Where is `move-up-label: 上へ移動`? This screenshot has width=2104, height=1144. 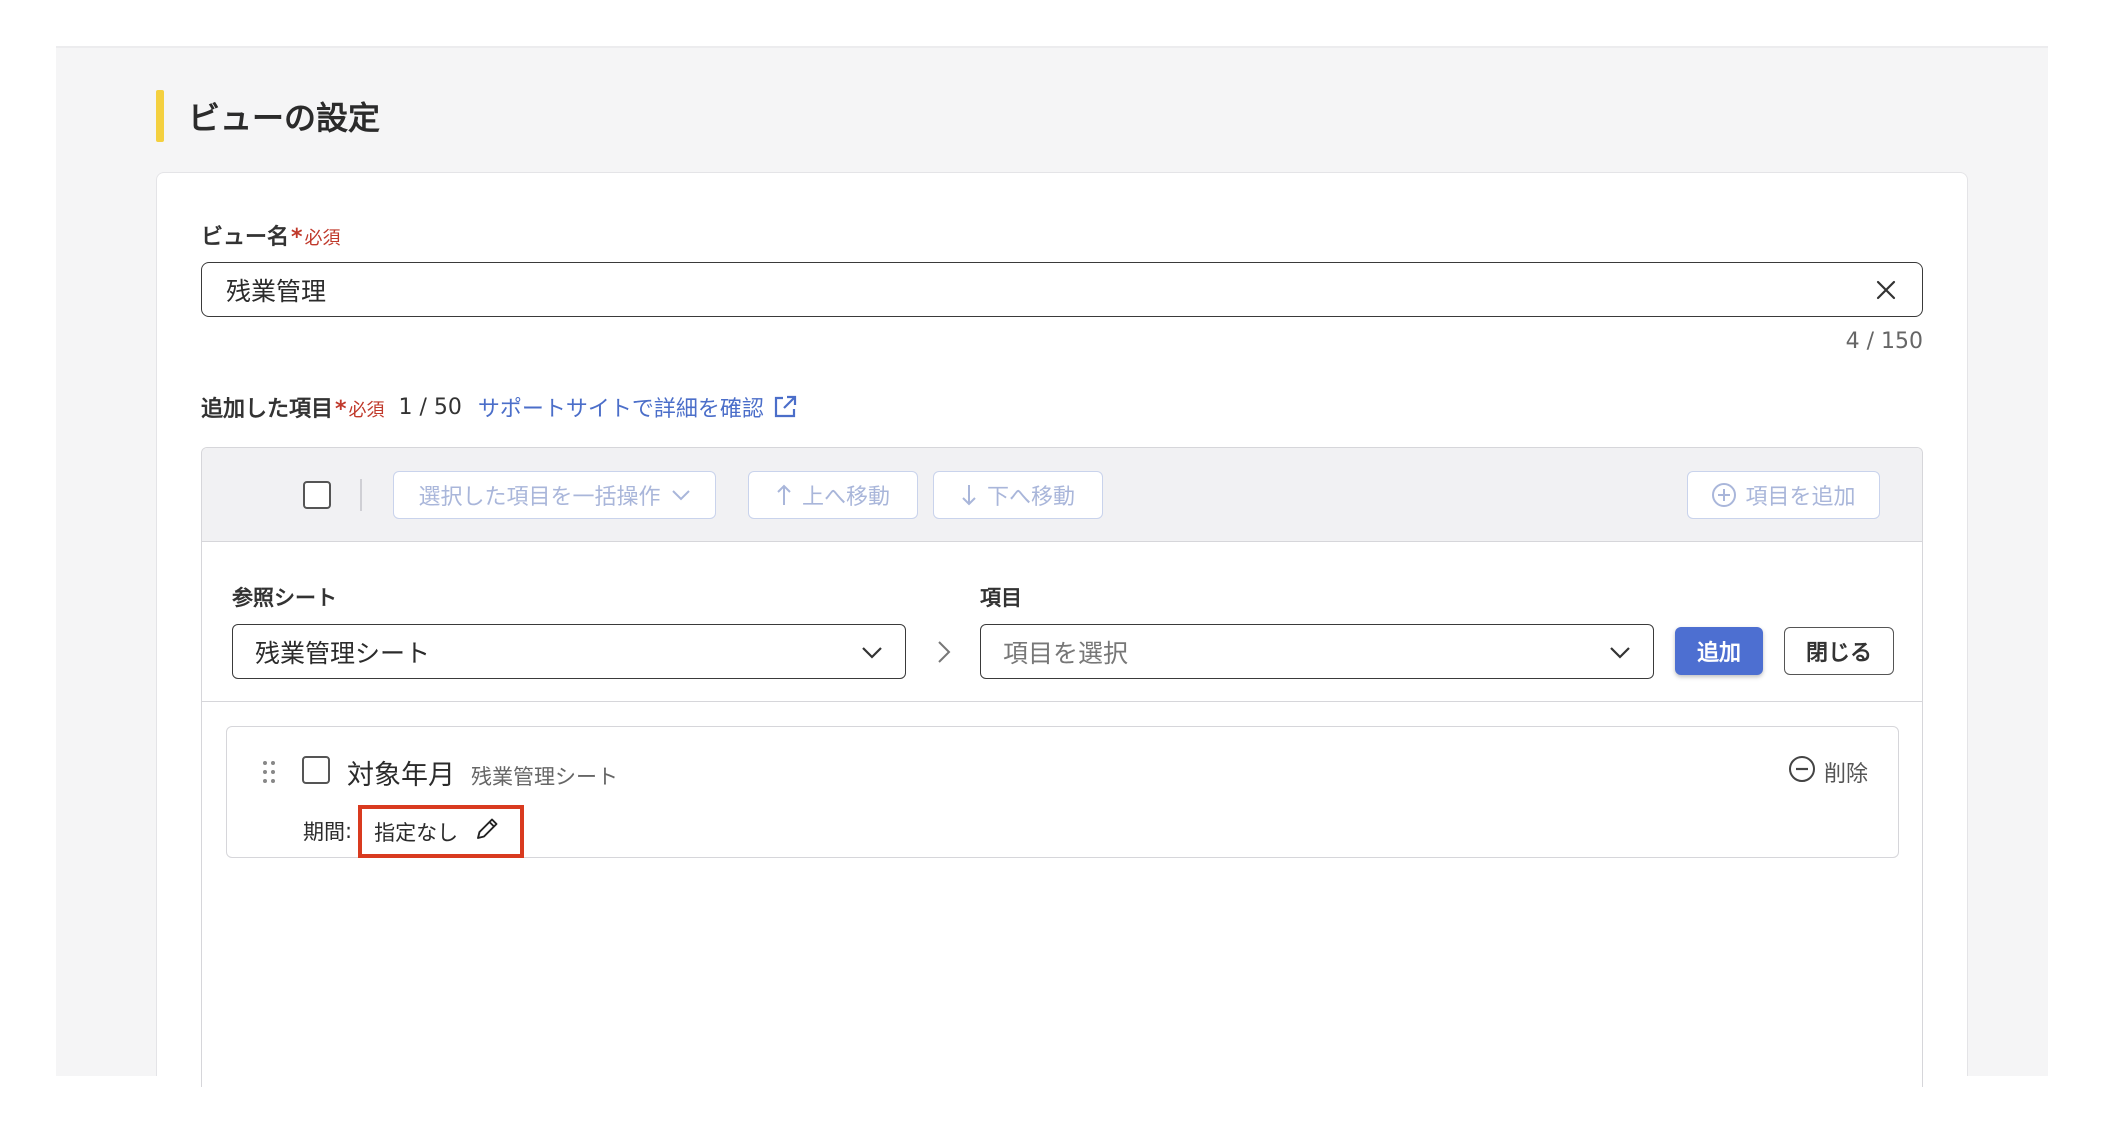 move-up-label: 上へ移動 is located at coordinates (845, 497).